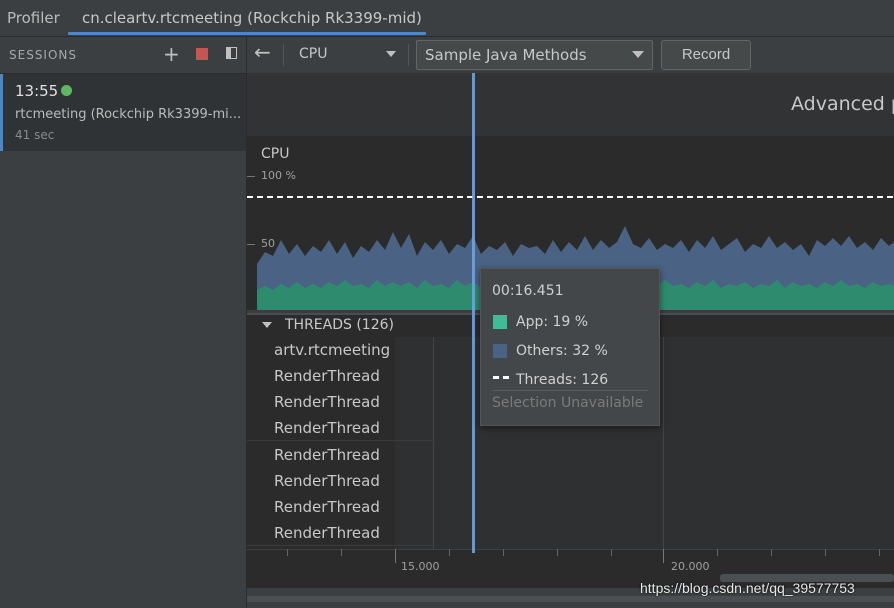 The height and width of the screenshot is (608, 894). Describe the element at coordinates (420, 566) in the screenshot. I see `axis-label-15: 15.000` at that location.